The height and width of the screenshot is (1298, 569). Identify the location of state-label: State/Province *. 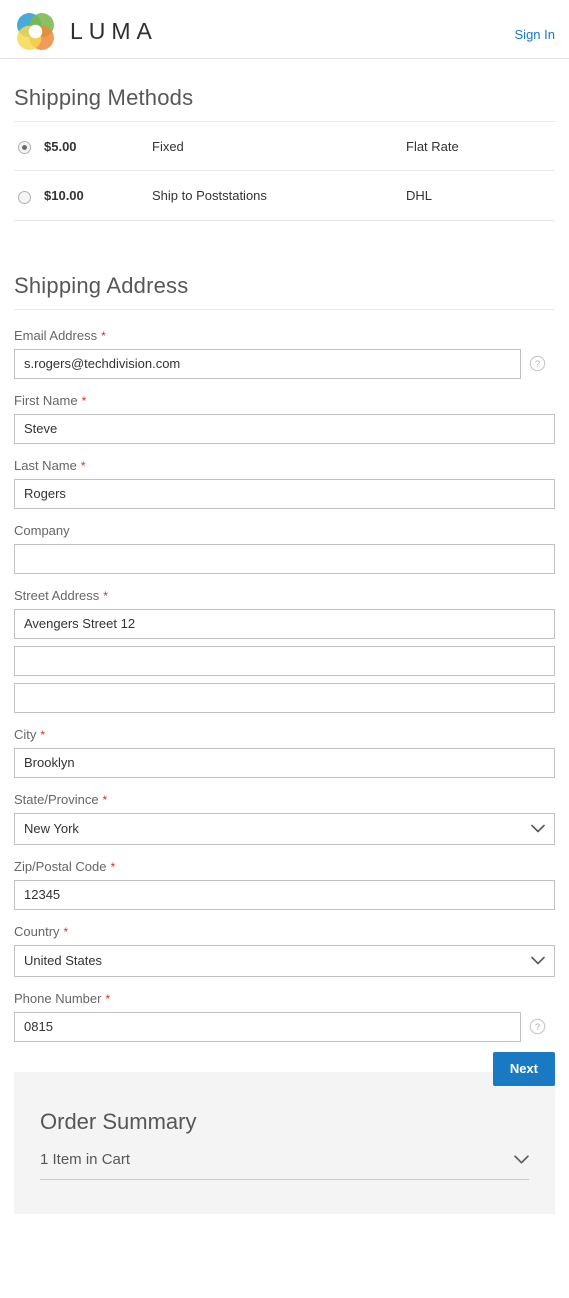
(284, 799).